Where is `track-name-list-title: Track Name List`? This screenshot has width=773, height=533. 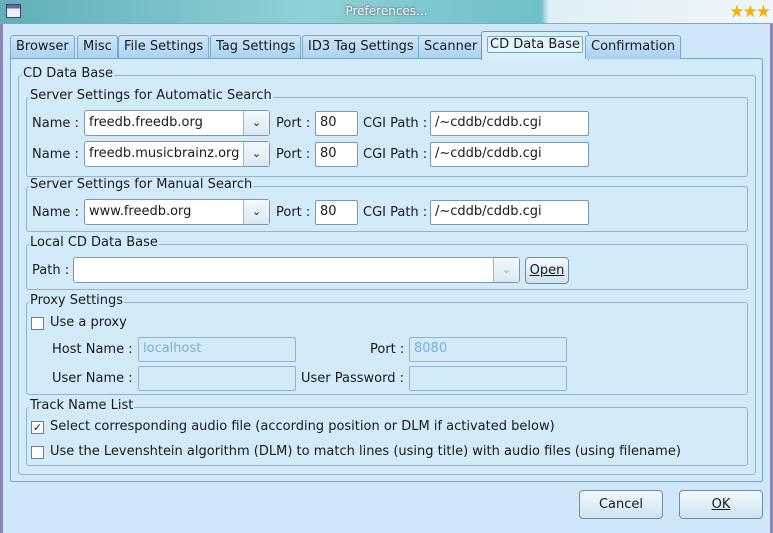
track-name-list-title: Track Name List is located at coordinates (82, 405).